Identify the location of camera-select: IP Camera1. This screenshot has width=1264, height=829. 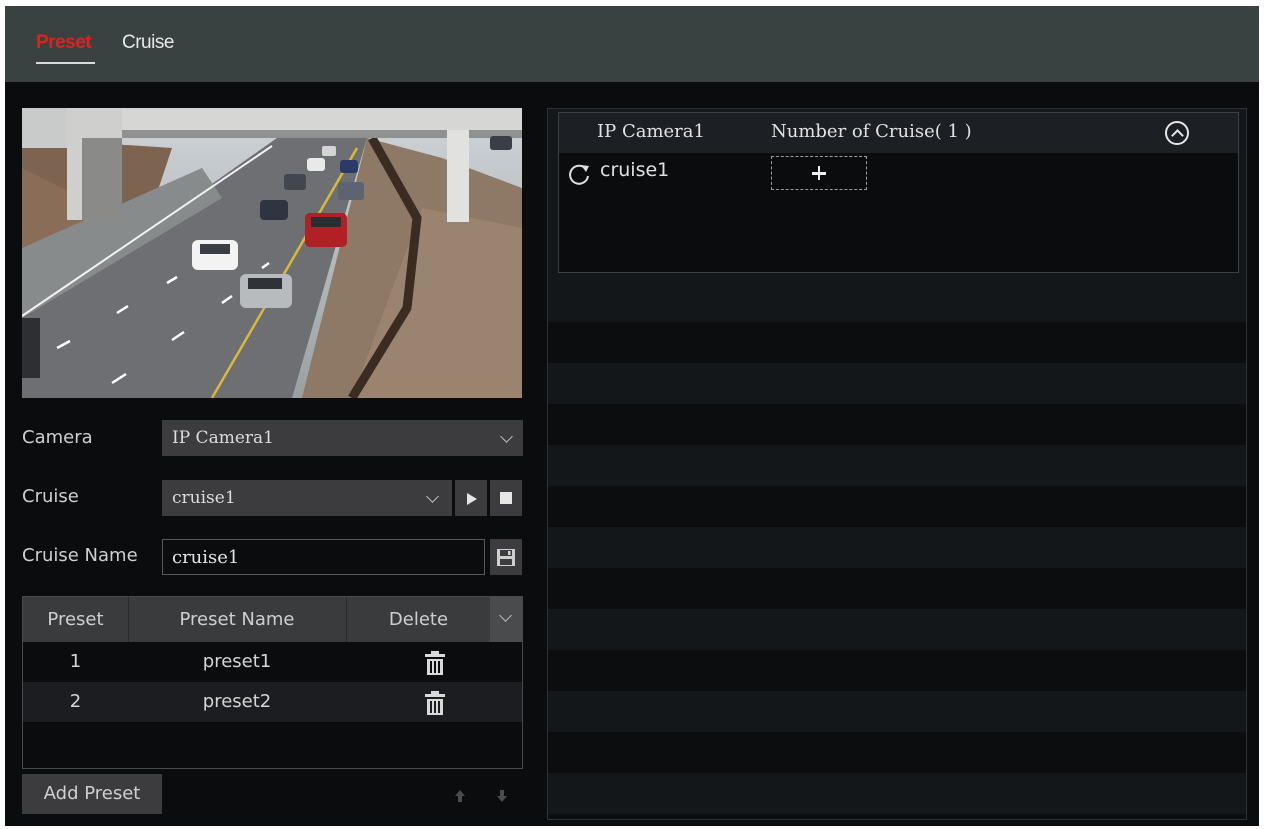
(342, 438).